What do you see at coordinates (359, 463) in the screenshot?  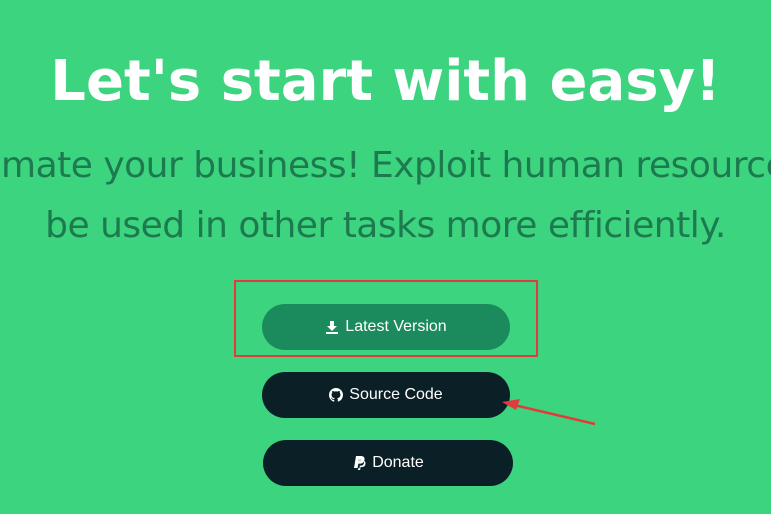 I see `paypal-icon` at bounding box center [359, 463].